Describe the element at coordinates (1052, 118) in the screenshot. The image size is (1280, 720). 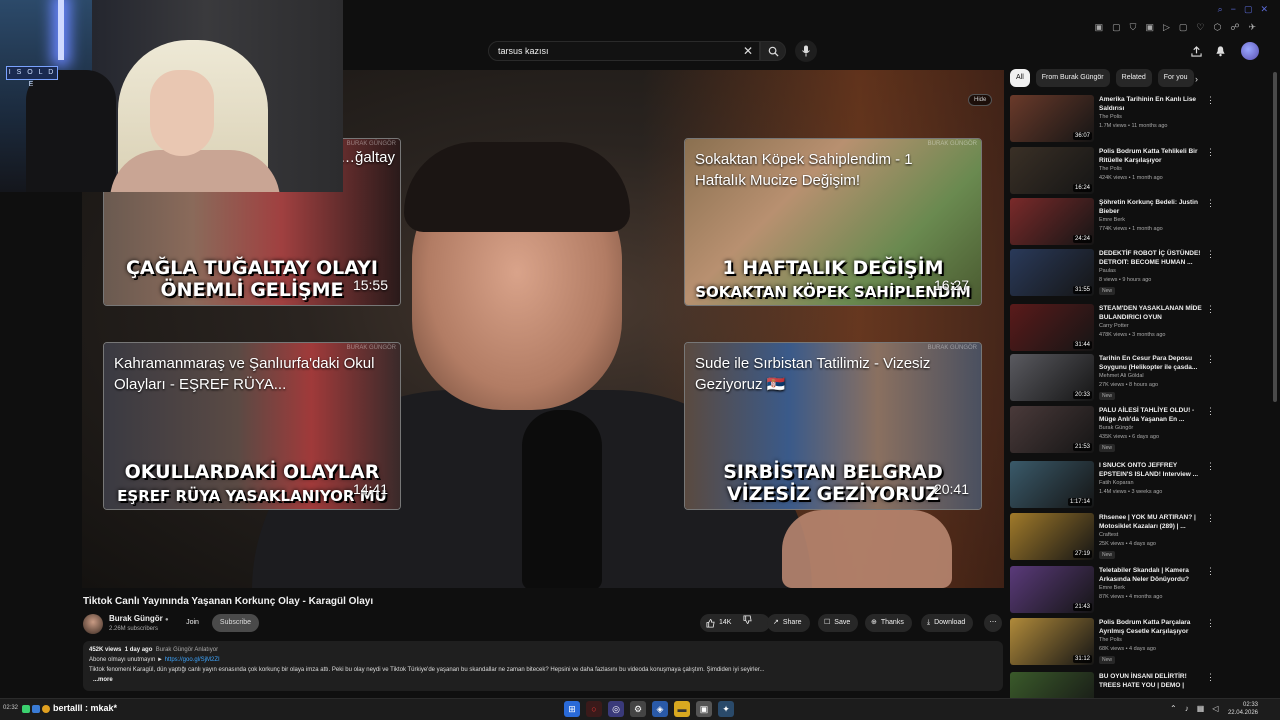
I see `recommendation-thumbnail: 36:07` at that location.